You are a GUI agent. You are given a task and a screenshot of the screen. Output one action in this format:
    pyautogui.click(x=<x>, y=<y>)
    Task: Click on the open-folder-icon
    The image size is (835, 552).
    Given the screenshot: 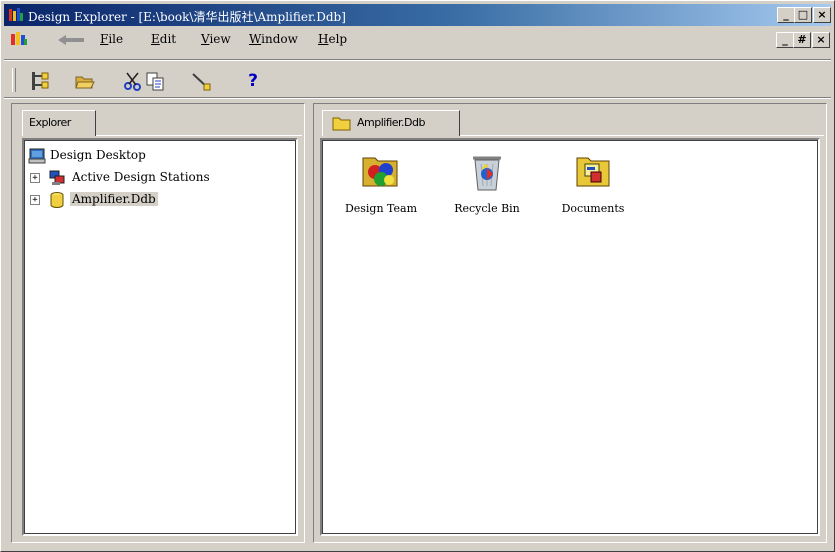 What is the action you would take?
    pyautogui.click(x=85, y=81)
    